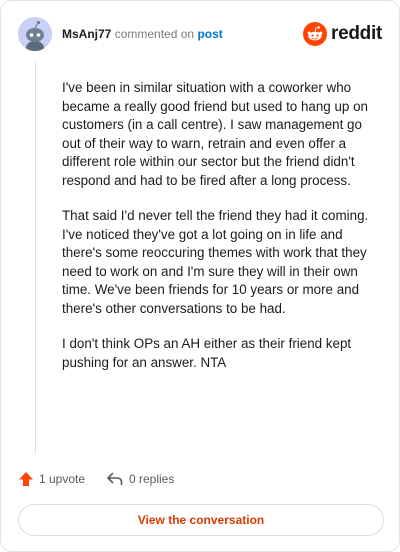 The width and height of the screenshot is (400, 552). I want to click on thread-line, so click(35, 257).